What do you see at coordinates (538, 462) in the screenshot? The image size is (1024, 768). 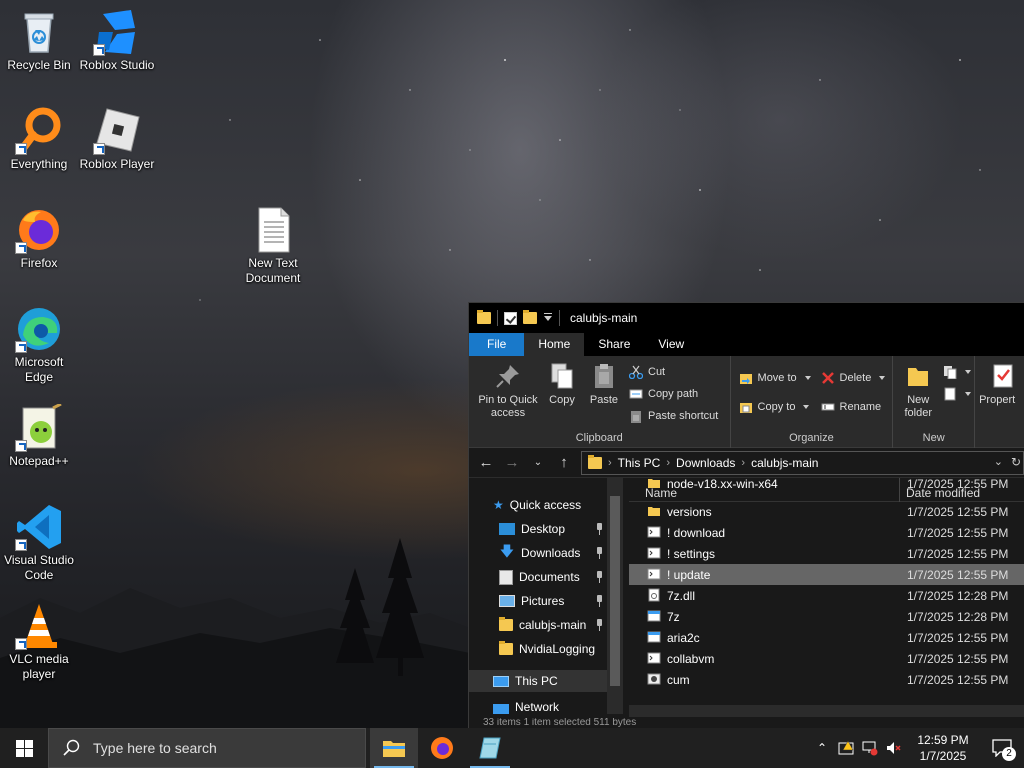 I see `recent-locations-chevron-icon: ⌄` at bounding box center [538, 462].